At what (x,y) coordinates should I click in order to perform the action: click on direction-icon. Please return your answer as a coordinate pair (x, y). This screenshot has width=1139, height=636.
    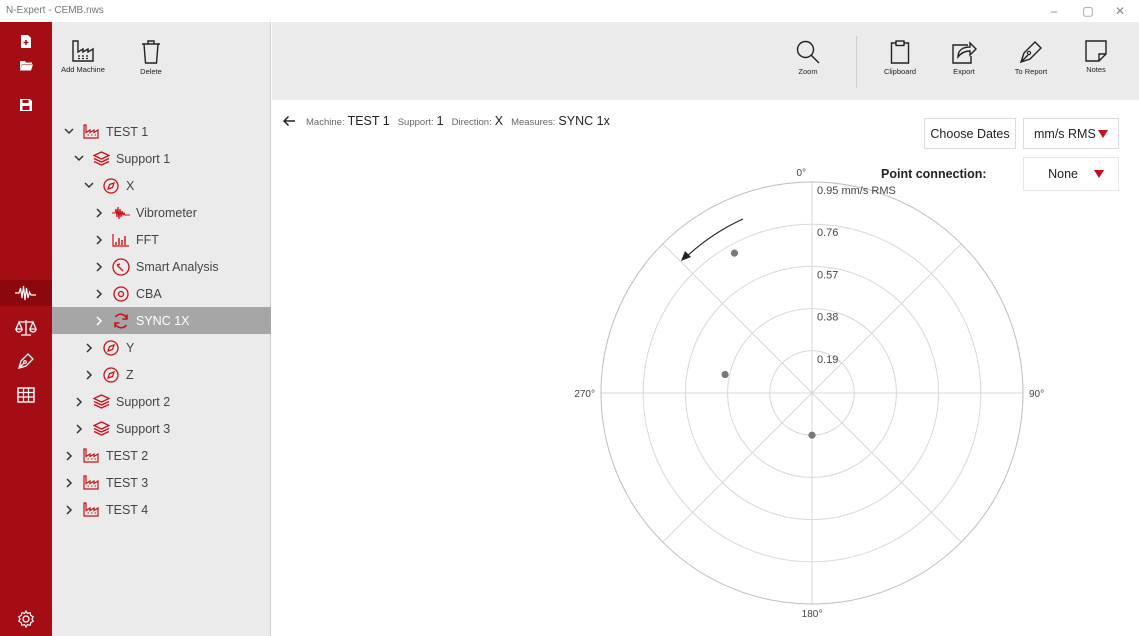
    Looking at the image, I should click on (111, 348).